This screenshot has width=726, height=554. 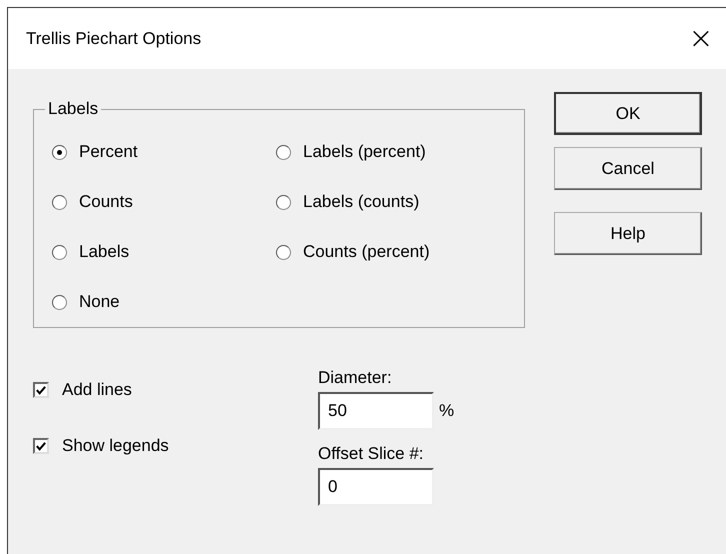 What do you see at coordinates (361, 202) in the screenshot?
I see `radio-label: Labels (counts)` at bounding box center [361, 202].